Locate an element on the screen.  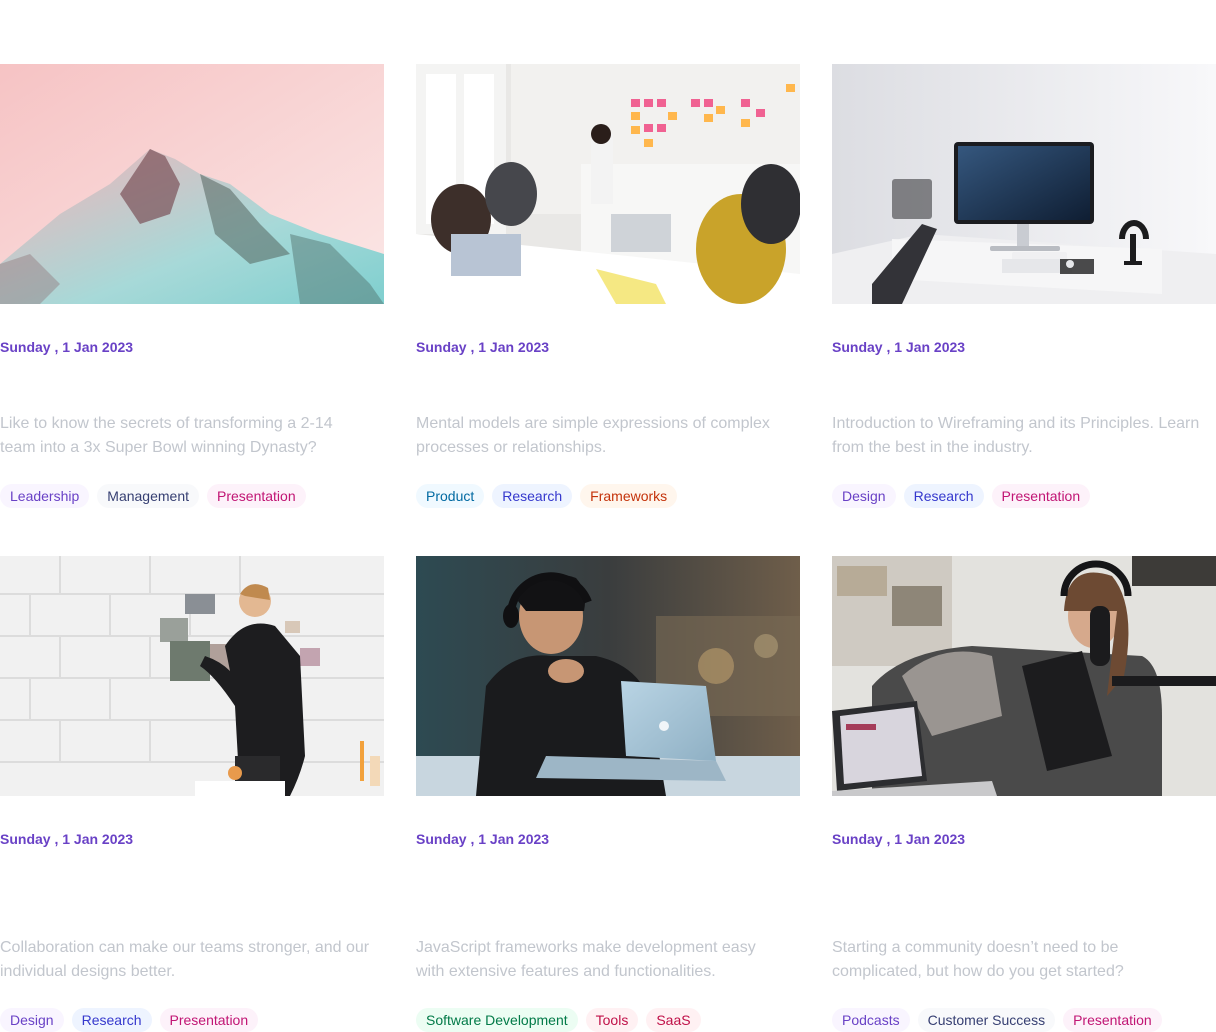
snowy-mountain-image is located at coordinates (192, 184).